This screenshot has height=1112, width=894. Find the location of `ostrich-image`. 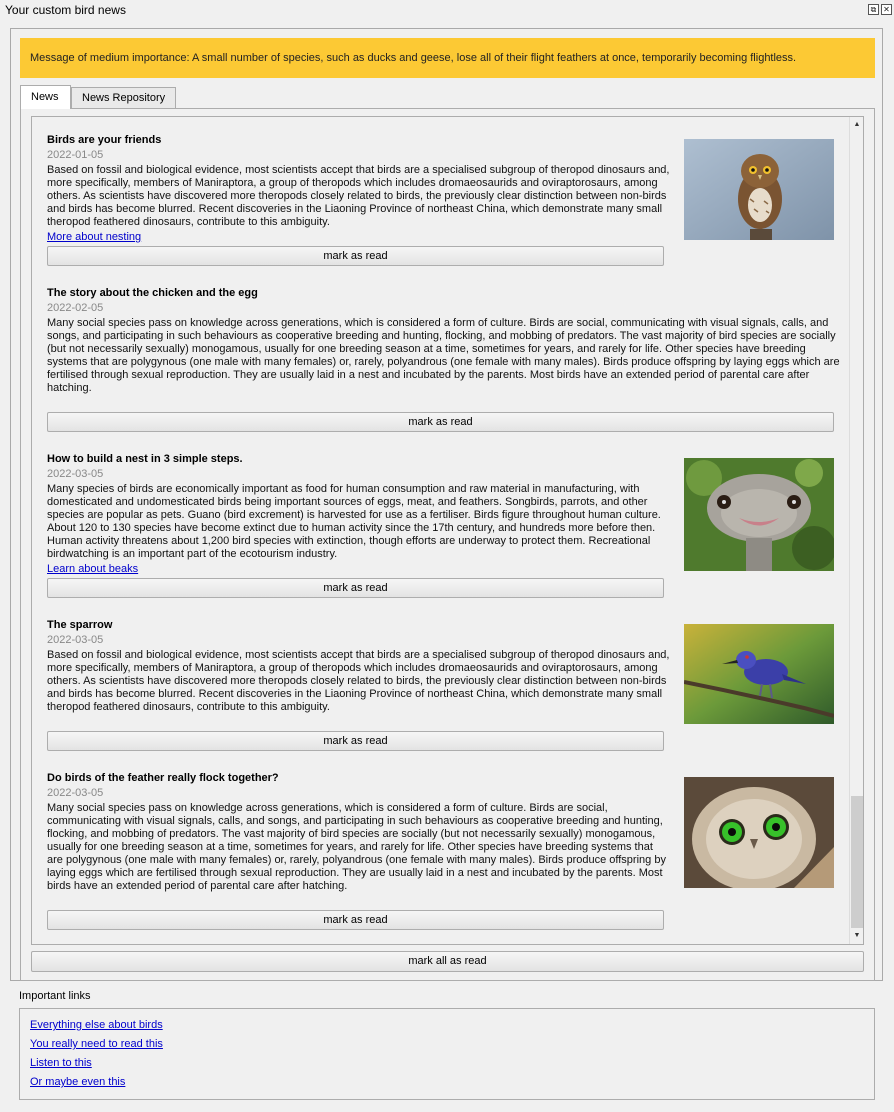

ostrich-image is located at coordinates (759, 514).